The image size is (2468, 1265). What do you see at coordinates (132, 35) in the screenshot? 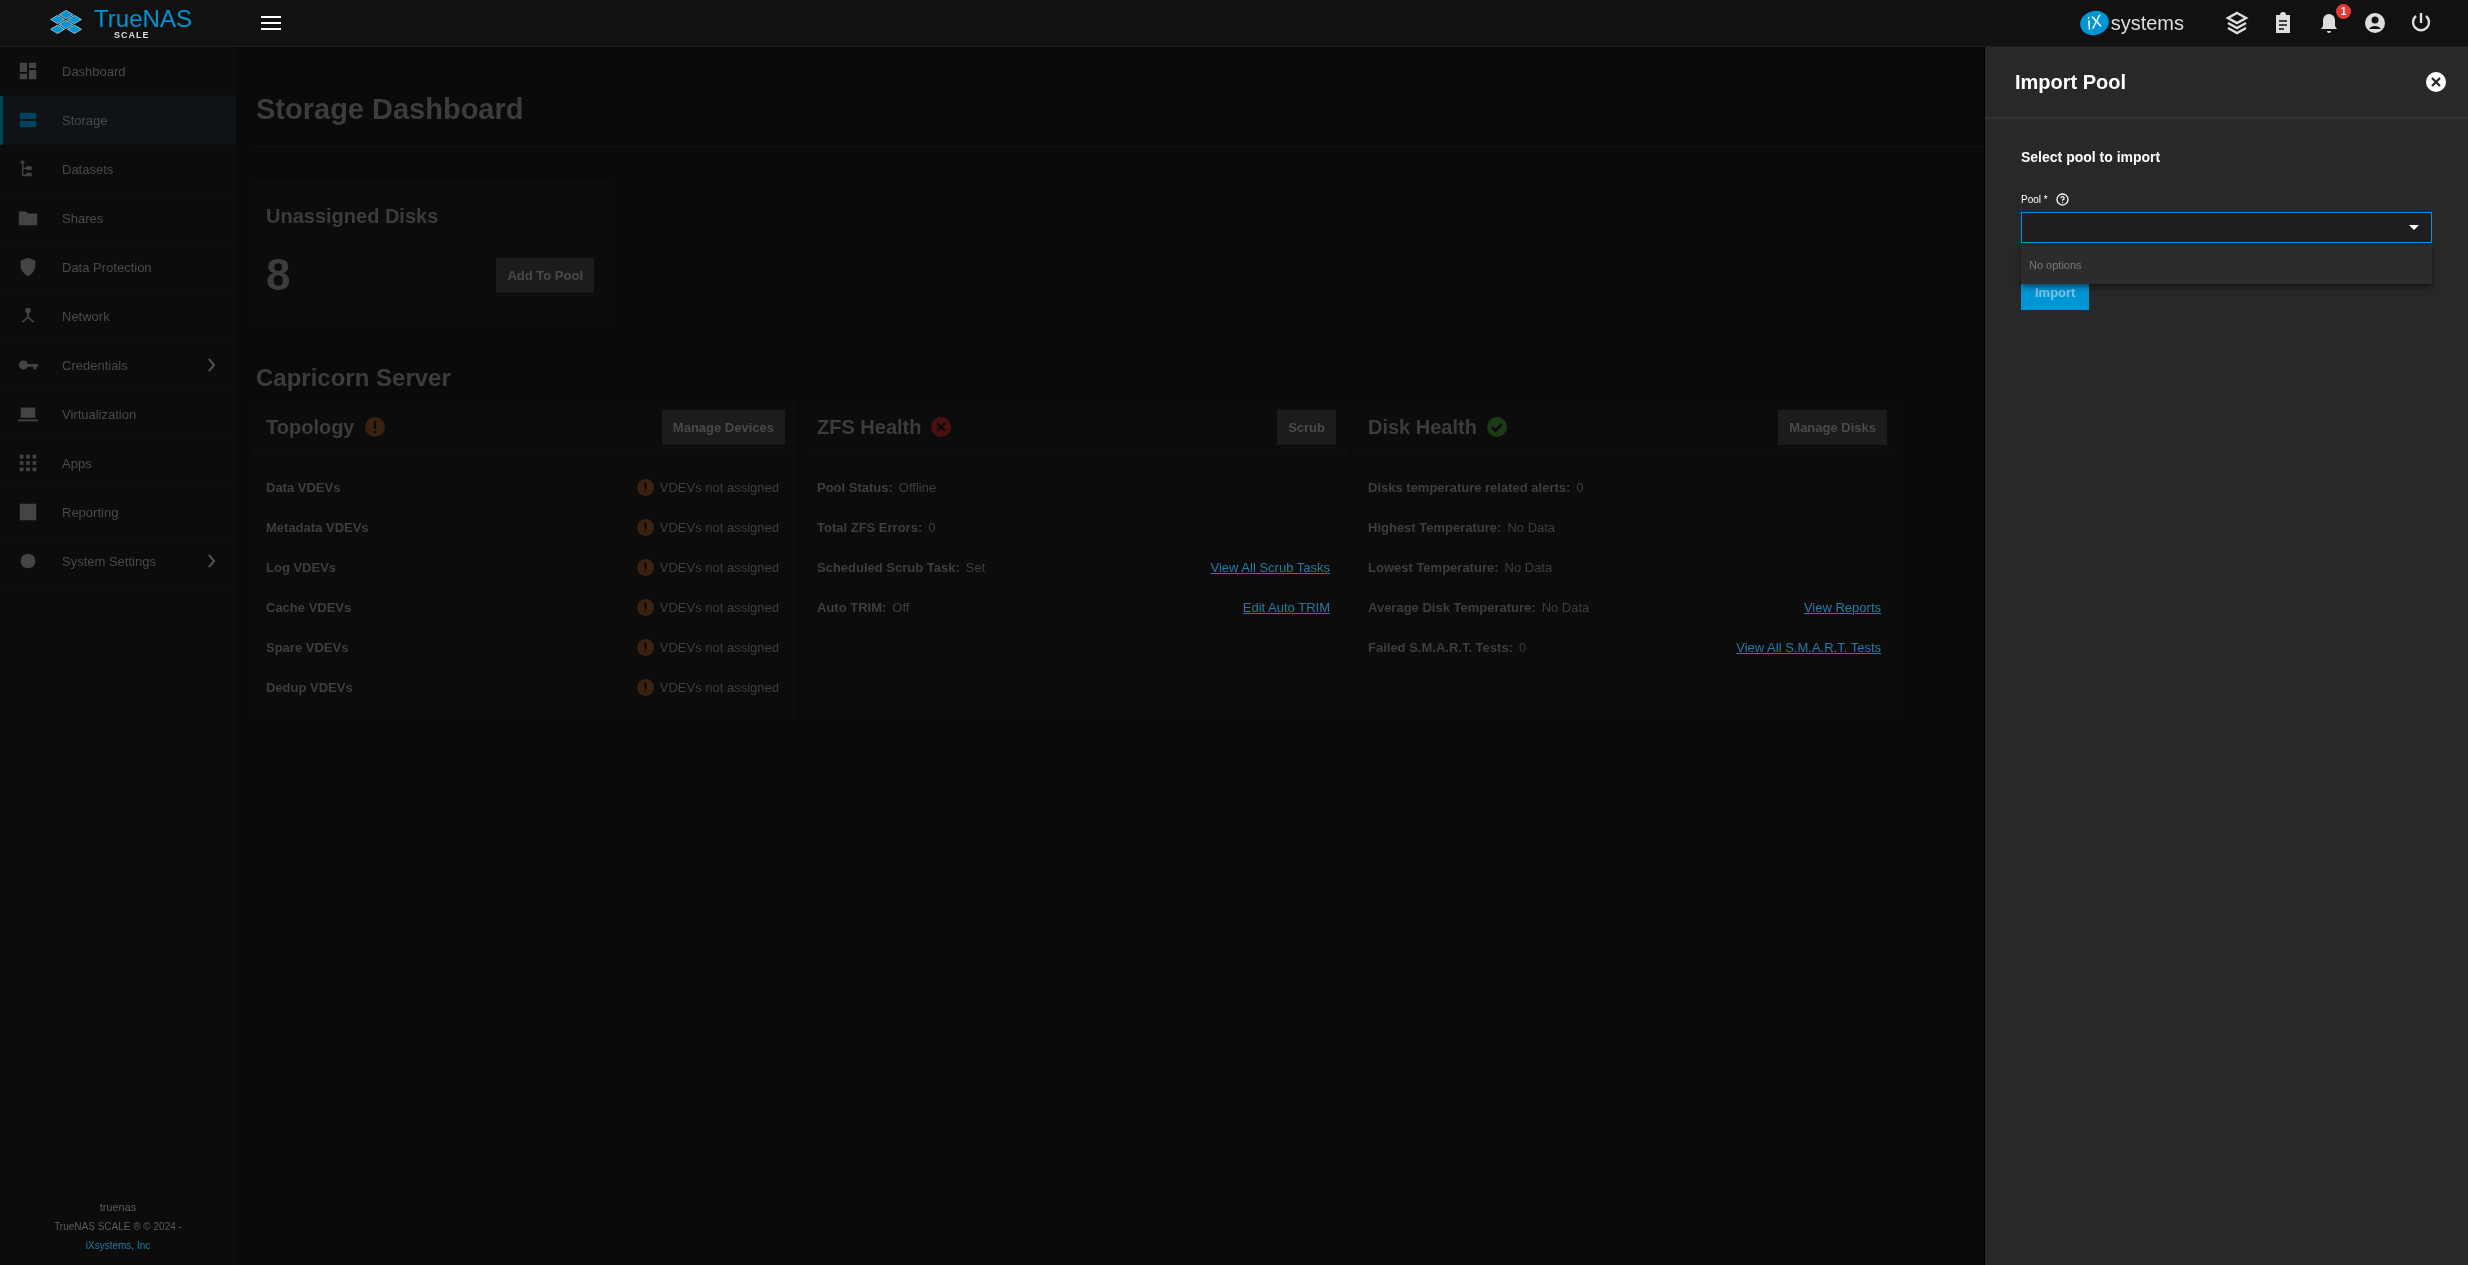
I see `logo-subtitle: SCALE` at bounding box center [132, 35].